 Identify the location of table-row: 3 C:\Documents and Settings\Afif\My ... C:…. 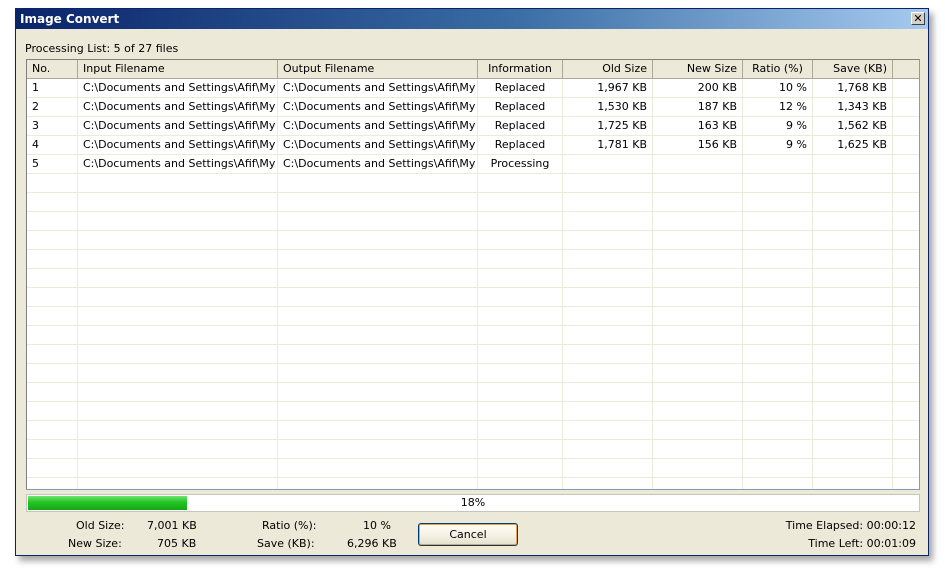
(473, 126).